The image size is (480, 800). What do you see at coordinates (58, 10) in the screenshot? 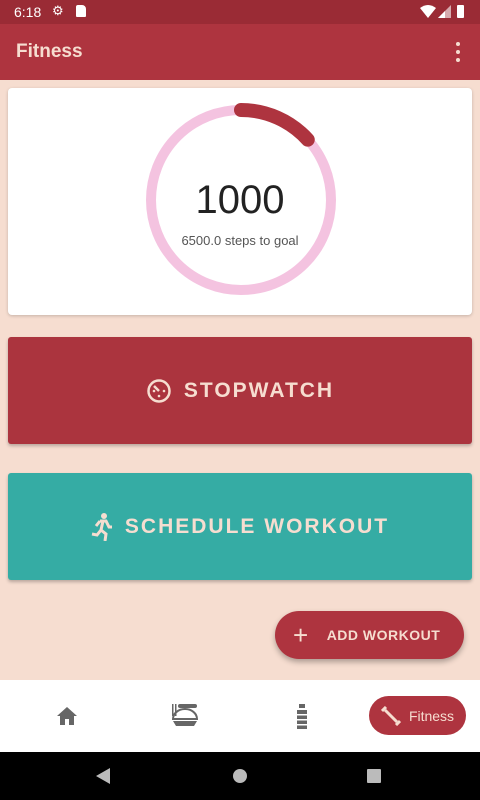
I see `gear-icon: ⚙` at bounding box center [58, 10].